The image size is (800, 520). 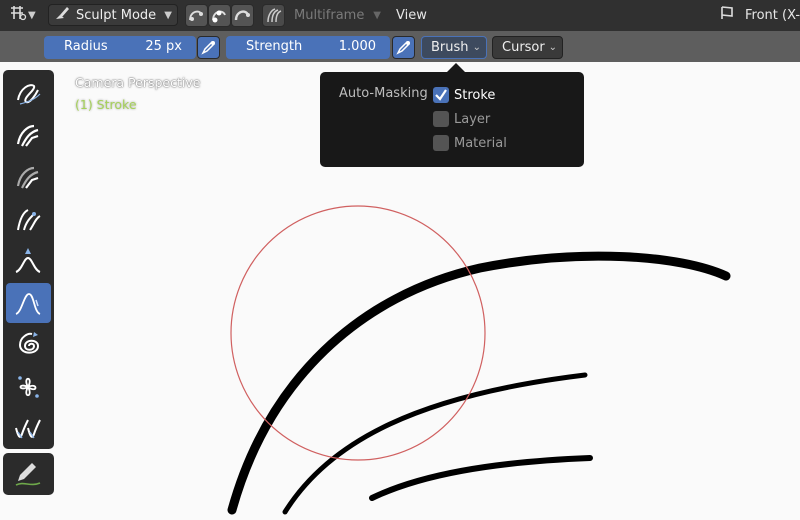 What do you see at coordinates (441, 119) in the screenshot?
I see `checkbox-layer` at bounding box center [441, 119].